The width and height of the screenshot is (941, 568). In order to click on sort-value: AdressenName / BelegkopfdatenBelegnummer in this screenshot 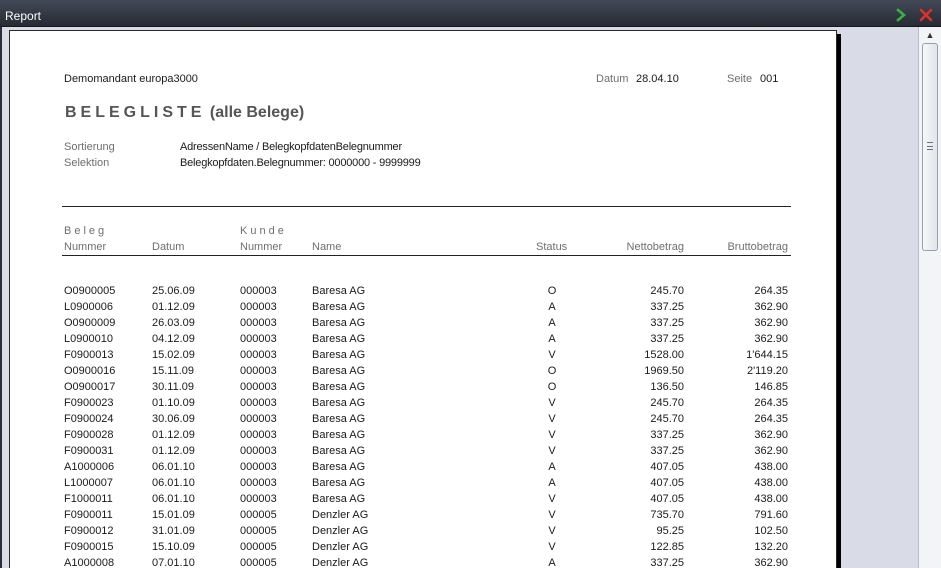, I will do `click(291, 147)`.